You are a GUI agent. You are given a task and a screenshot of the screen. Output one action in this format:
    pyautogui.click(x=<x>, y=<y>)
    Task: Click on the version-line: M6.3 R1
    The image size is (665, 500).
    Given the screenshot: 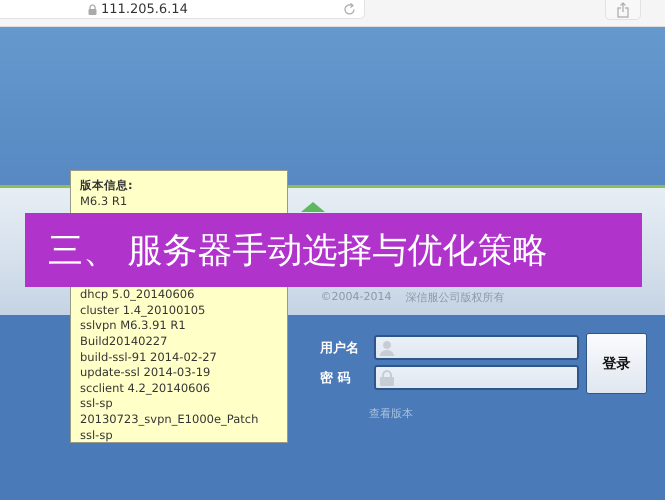 What is the action you would take?
    pyautogui.click(x=104, y=202)
    